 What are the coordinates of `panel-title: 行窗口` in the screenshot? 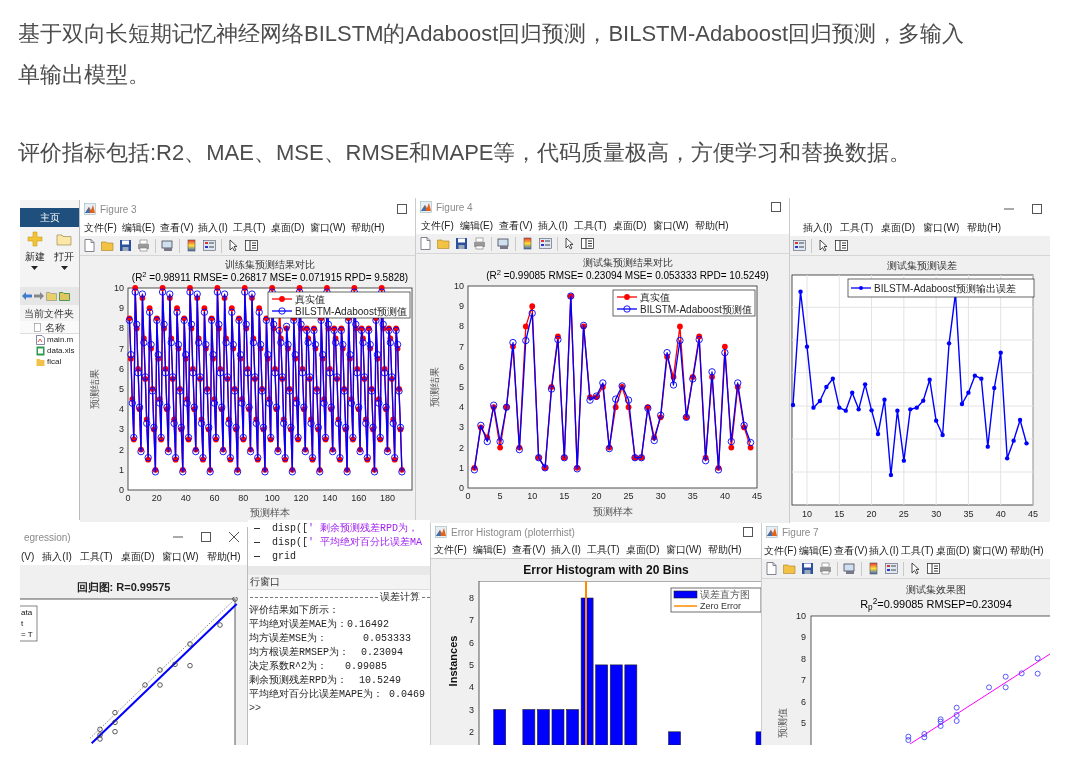 It's located at (265, 582).